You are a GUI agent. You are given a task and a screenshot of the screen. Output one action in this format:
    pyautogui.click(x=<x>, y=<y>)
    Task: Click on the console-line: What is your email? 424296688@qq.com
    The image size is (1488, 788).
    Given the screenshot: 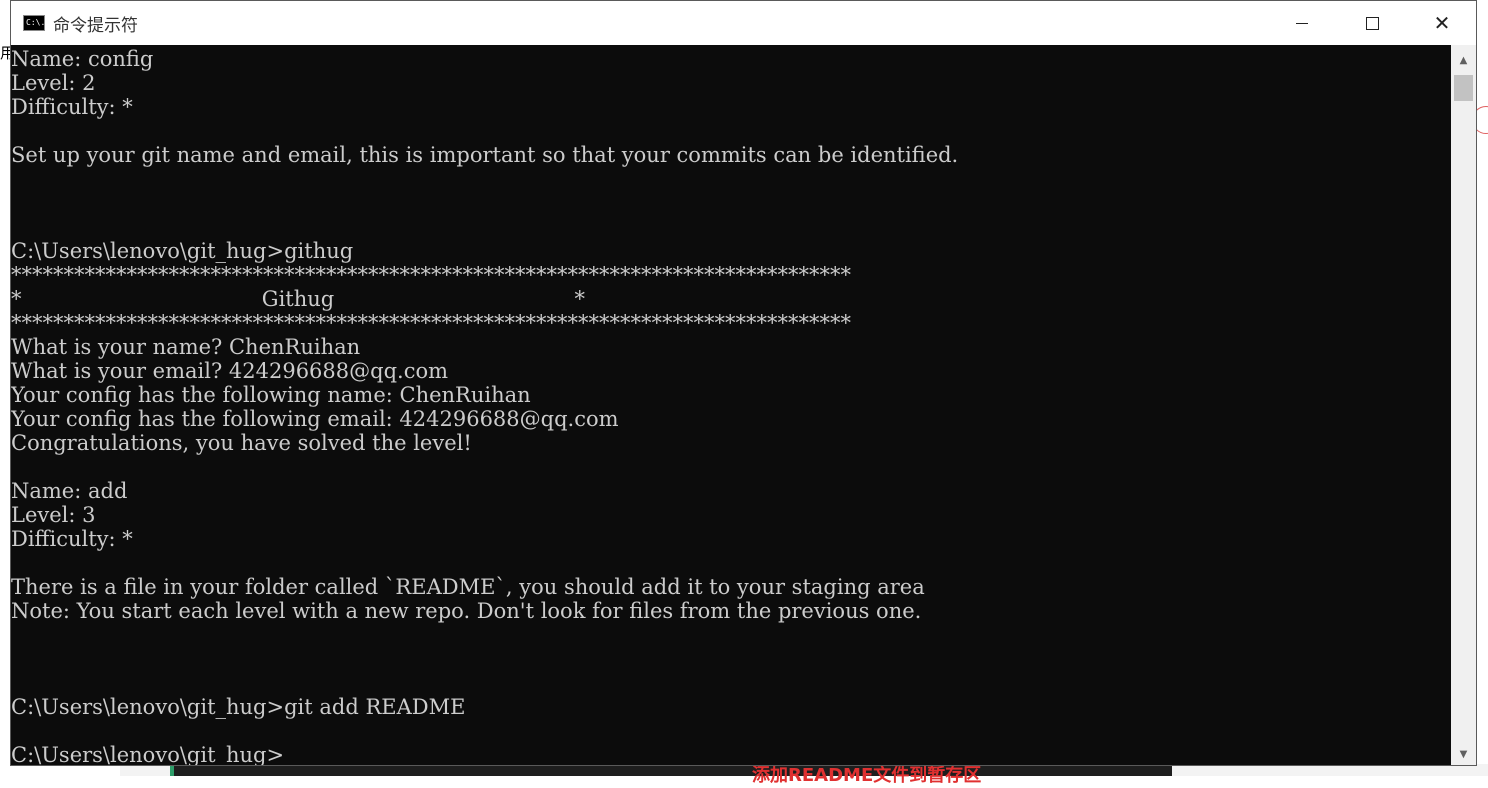 What is the action you would take?
    pyautogui.click(x=230, y=371)
    